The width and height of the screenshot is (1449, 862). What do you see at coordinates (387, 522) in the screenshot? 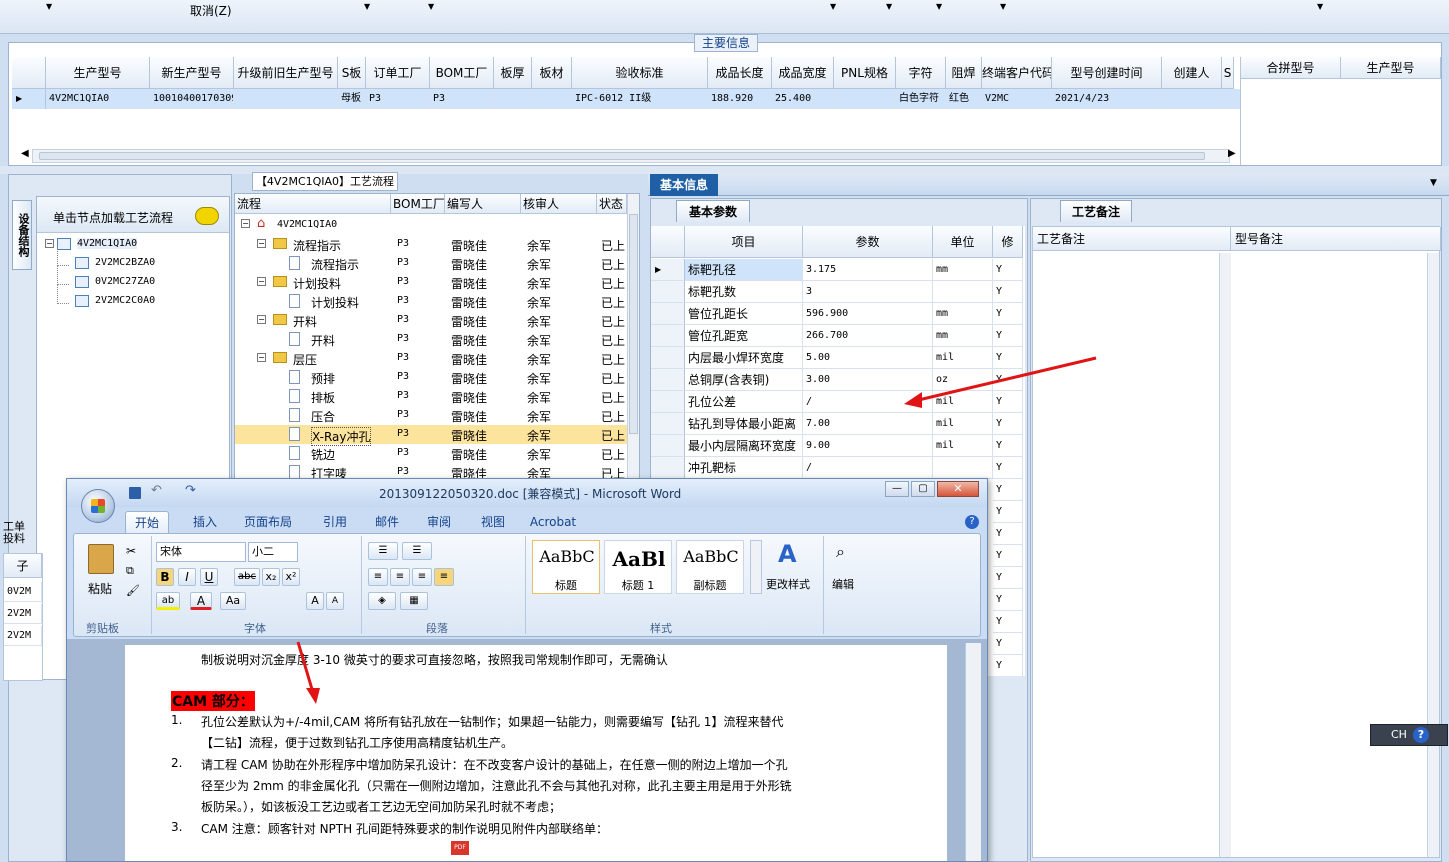
I see `ribbon-tab: 邮件` at bounding box center [387, 522].